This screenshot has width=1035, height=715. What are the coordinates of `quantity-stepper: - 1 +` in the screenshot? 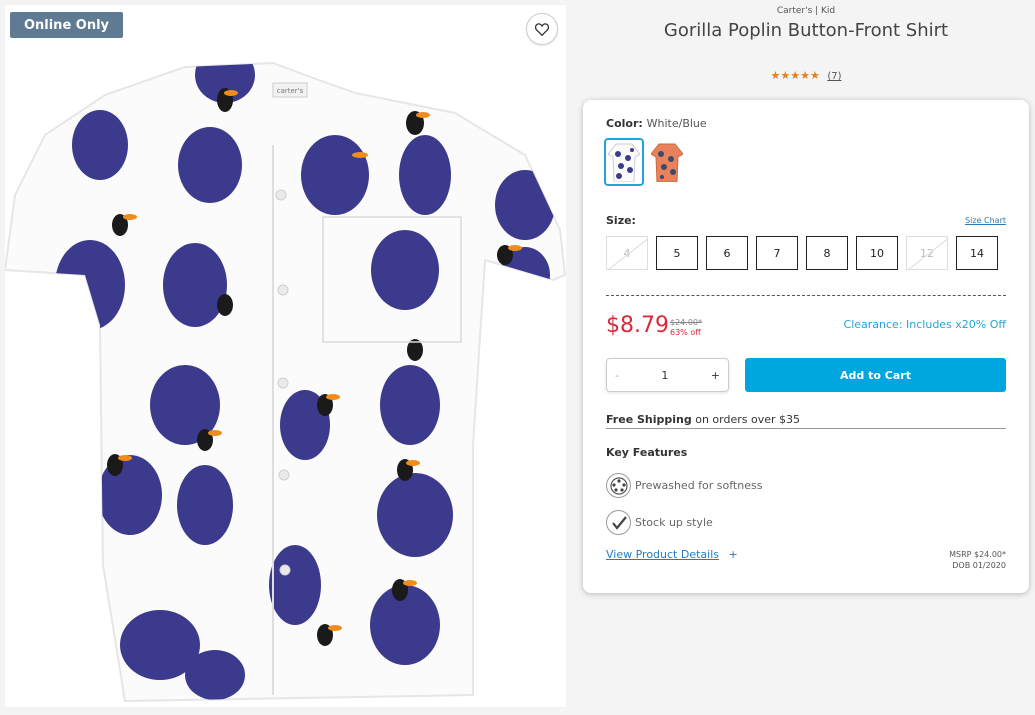 It's located at (667, 375).